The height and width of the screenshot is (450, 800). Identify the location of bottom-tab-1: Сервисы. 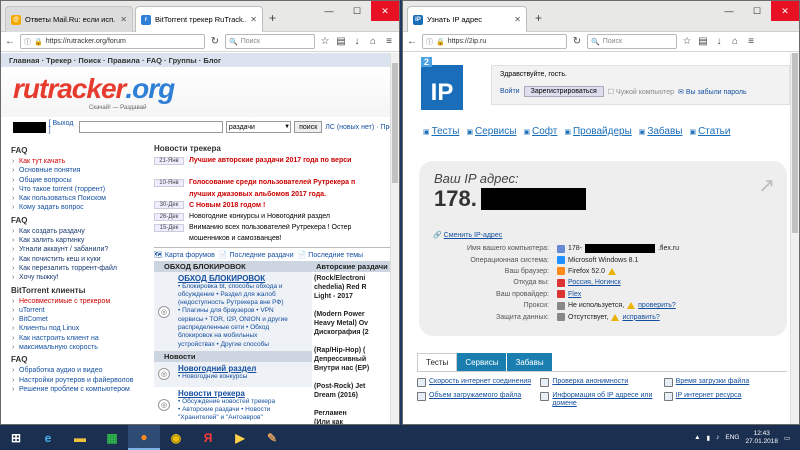
(482, 362).